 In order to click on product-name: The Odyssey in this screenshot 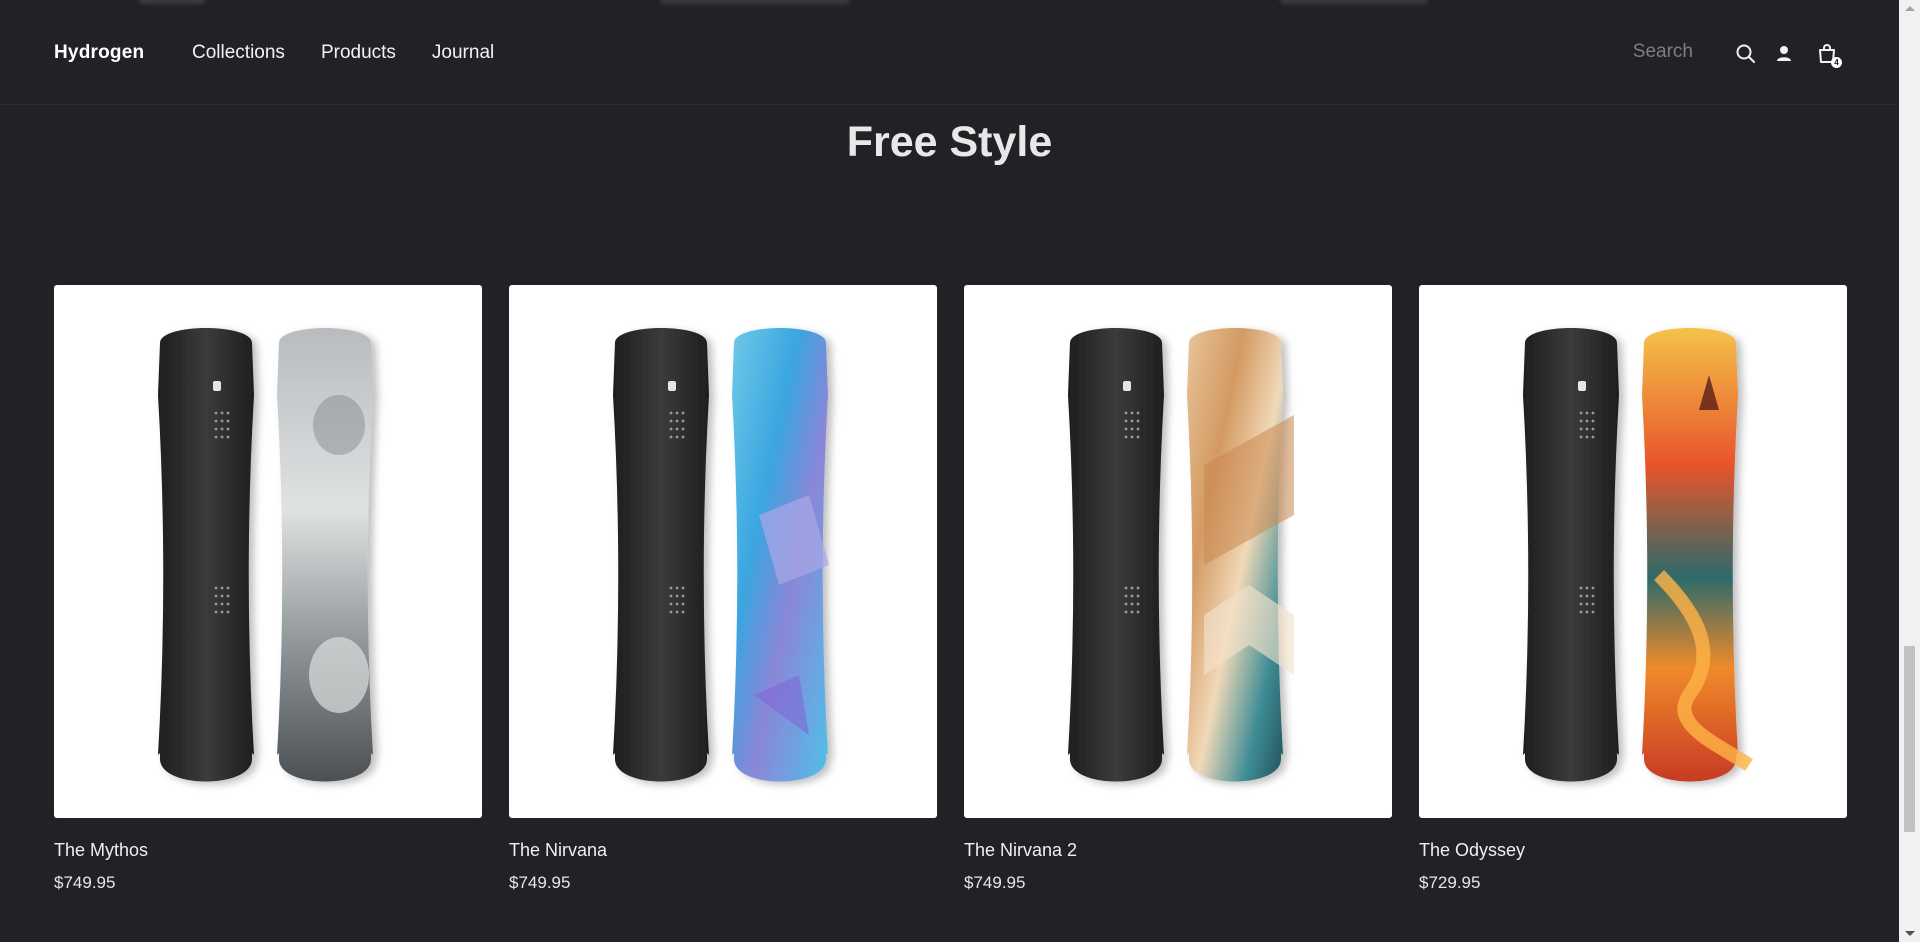, I will do `click(1633, 850)`.